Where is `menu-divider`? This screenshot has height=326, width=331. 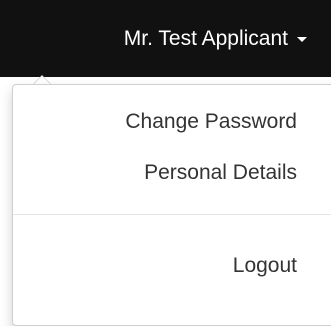
menu-divider is located at coordinates (172, 214).